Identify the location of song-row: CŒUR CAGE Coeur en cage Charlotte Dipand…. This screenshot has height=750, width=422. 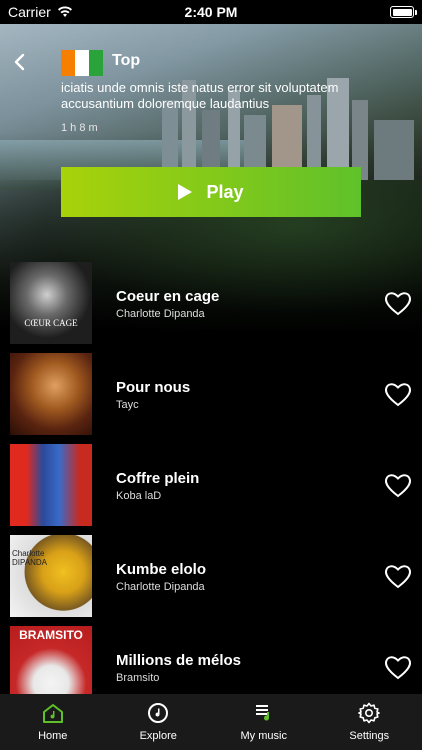
(211, 307).